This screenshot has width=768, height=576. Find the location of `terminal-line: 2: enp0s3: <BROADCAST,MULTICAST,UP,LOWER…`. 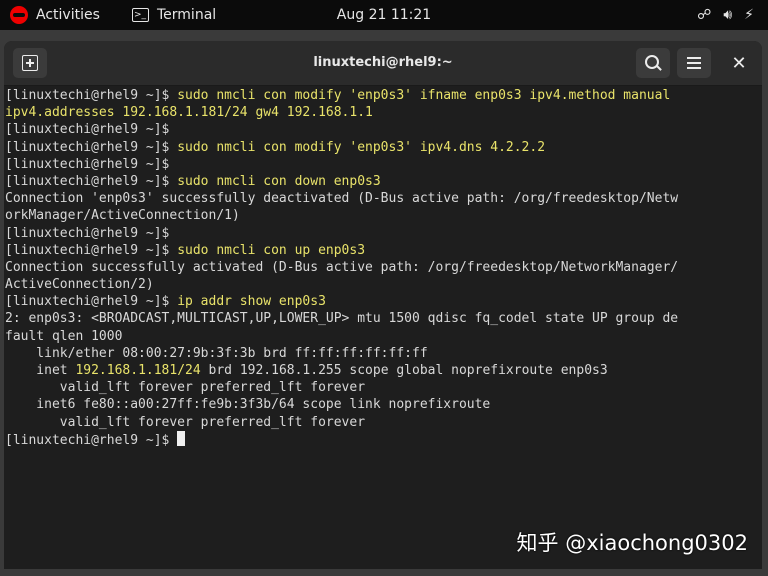

terminal-line: 2: enp0s3: <BROADCAST,MULTICAST,UP,LOWER… is located at coordinates (342, 319).